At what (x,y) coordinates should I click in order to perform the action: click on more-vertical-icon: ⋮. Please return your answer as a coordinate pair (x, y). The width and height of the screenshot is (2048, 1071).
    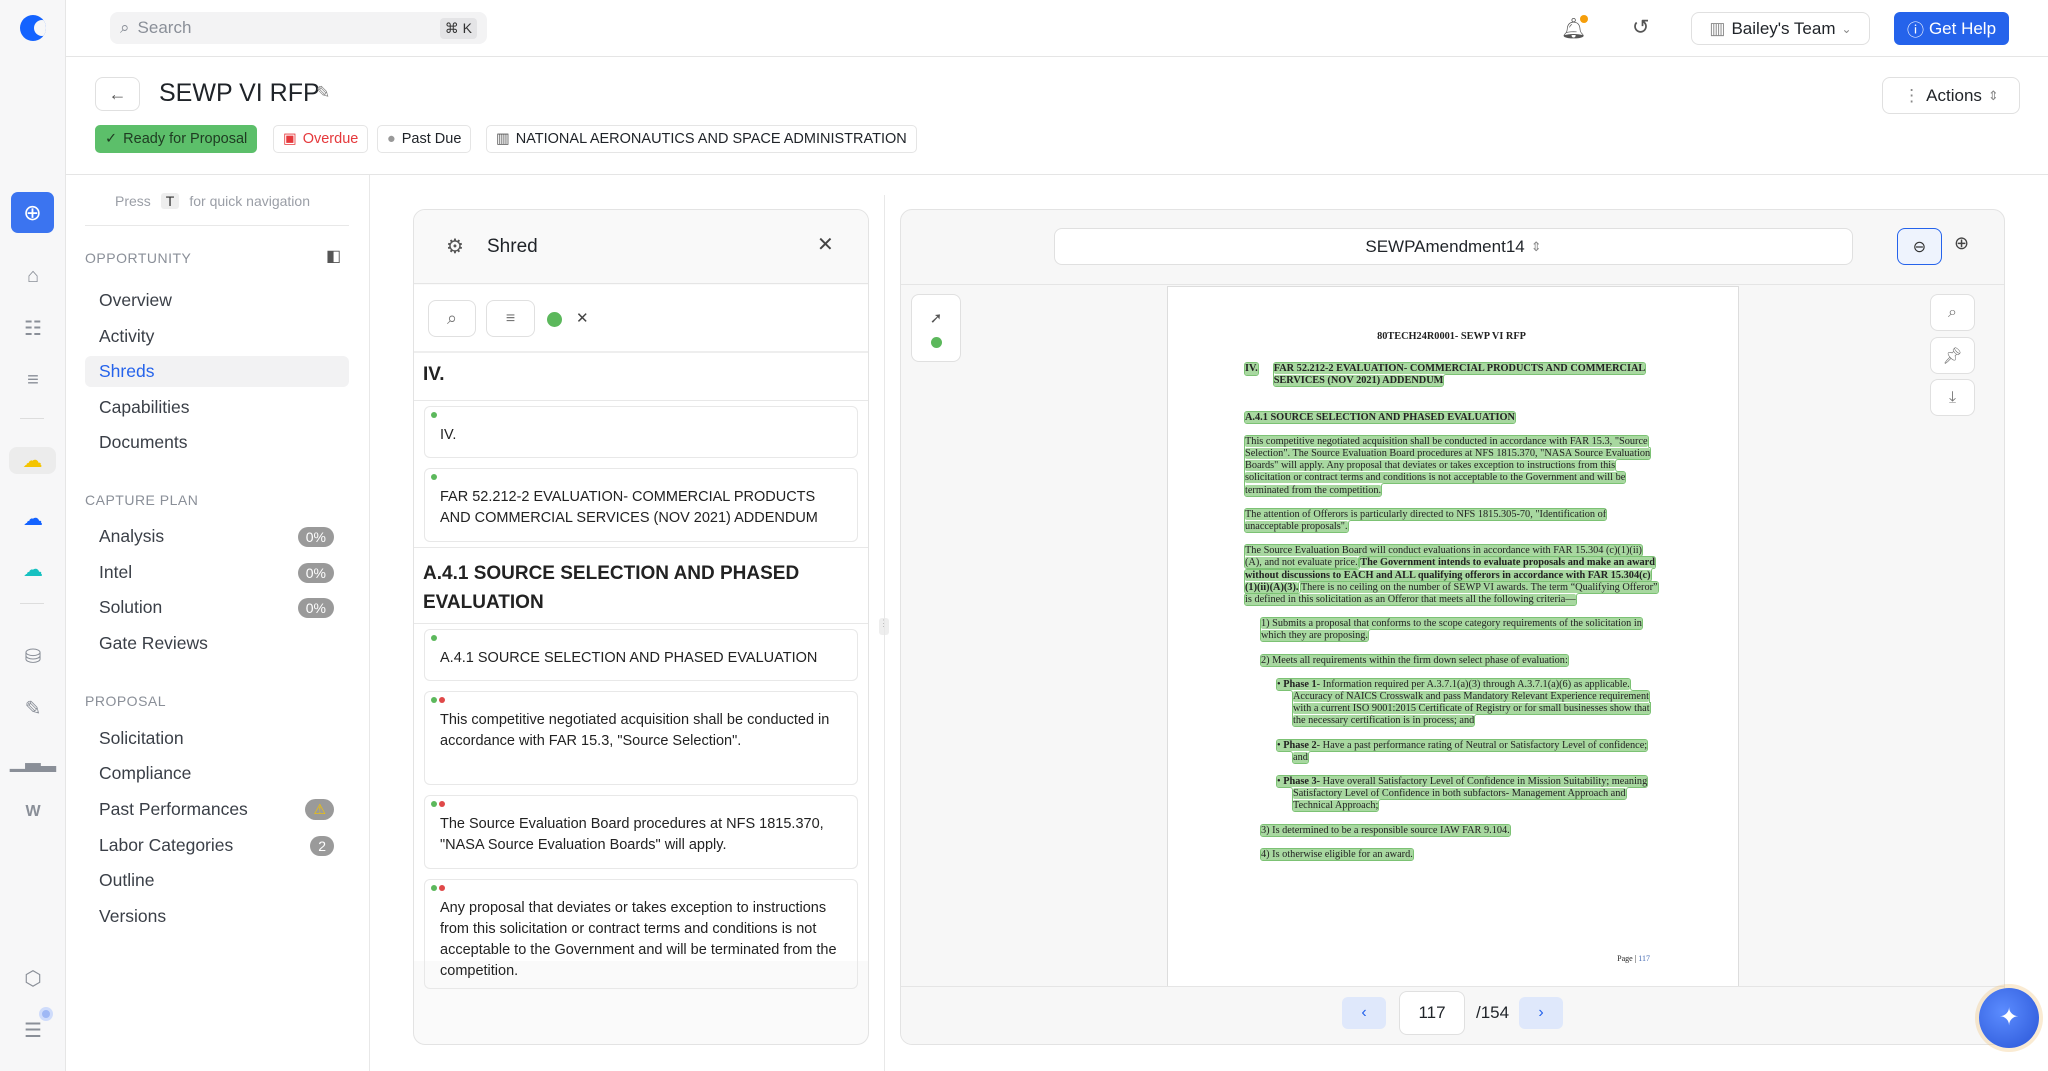
    Looking at the image, I should click on (1912, 95).